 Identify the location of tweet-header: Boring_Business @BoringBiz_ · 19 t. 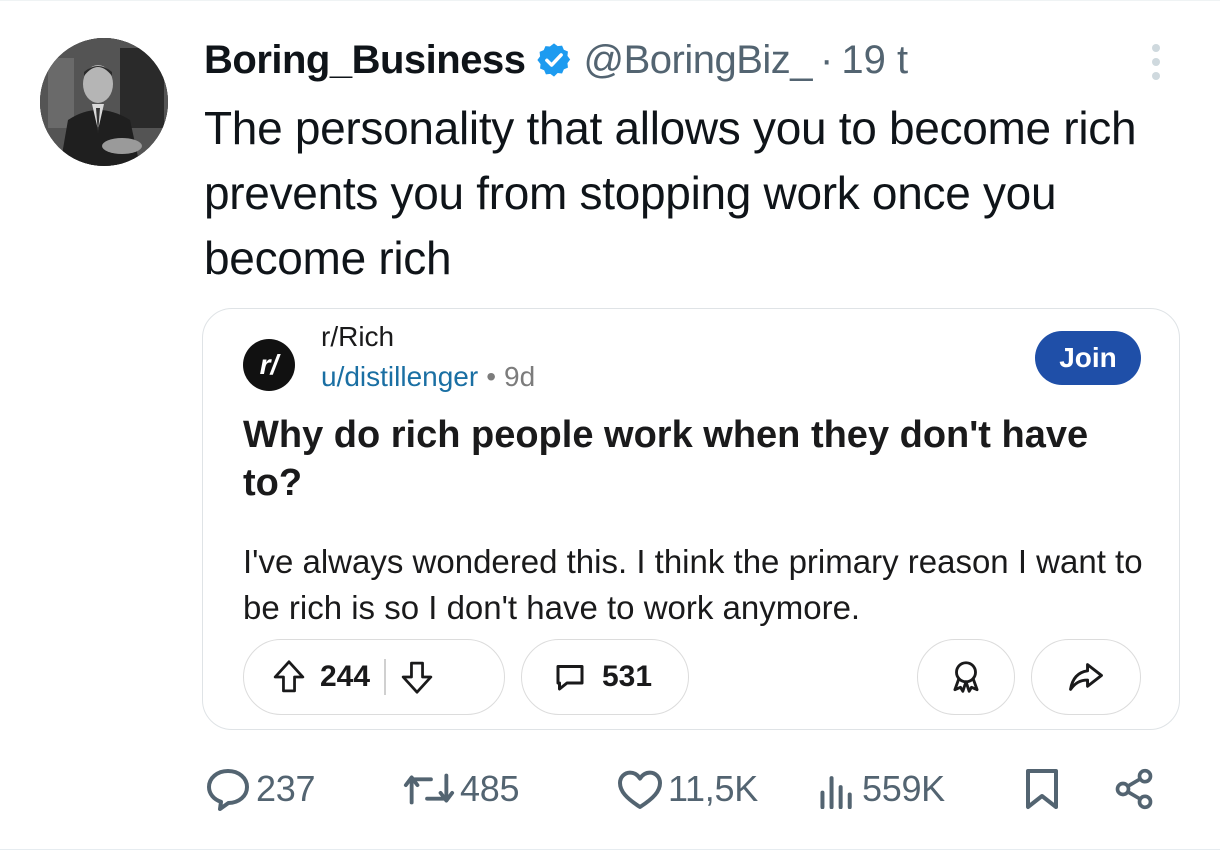
(556, 60).